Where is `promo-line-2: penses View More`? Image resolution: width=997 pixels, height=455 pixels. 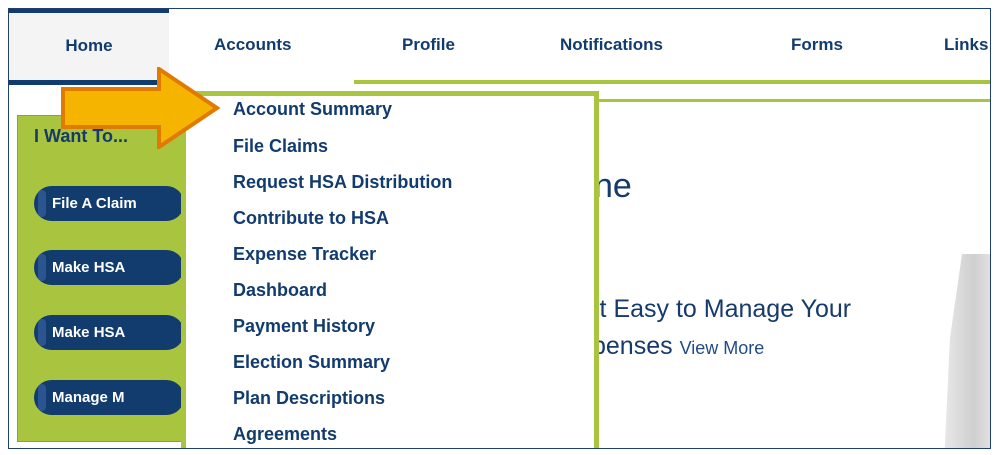 promo-line-2: penses View More is located at coordinates (678, 346).